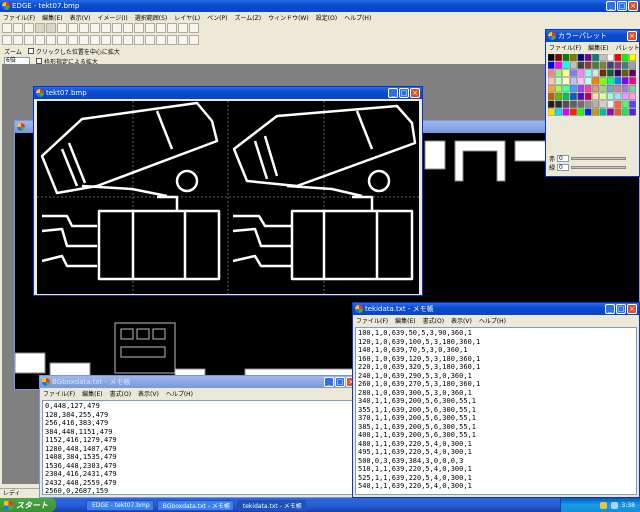 This screenshot has height=512, width=640. Describe the element at coordinates (372, 320) in the screenshot. I see `np2-menu-file: ファイル(F)` at that location.